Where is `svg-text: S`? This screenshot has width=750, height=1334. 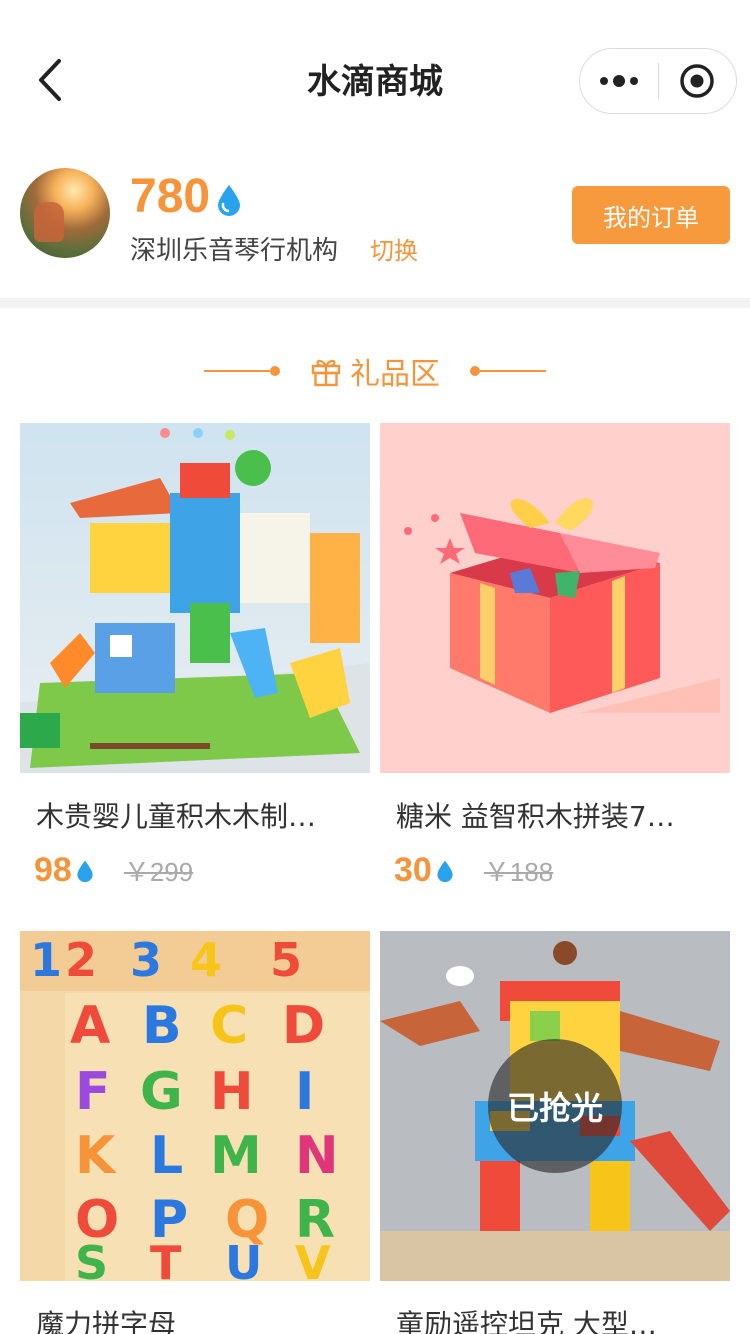 svg-text: S is located at coordinates (91, 1258).